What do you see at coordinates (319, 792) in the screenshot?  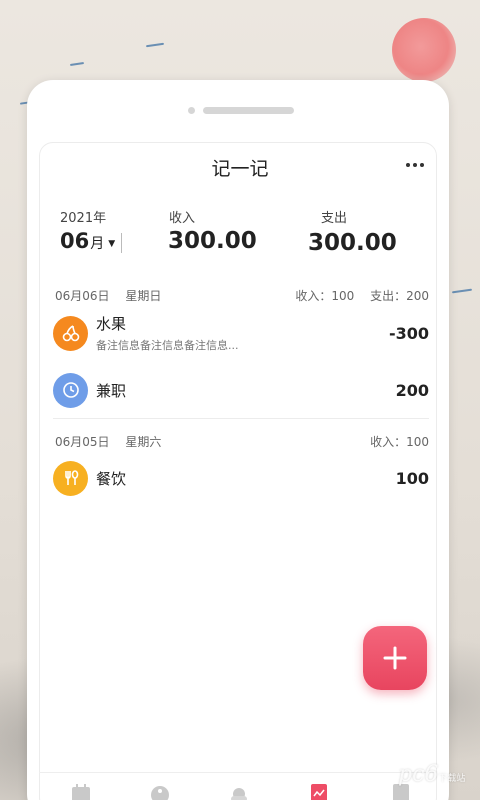 I see `ledger-icon` at bounding box center [319, 792].